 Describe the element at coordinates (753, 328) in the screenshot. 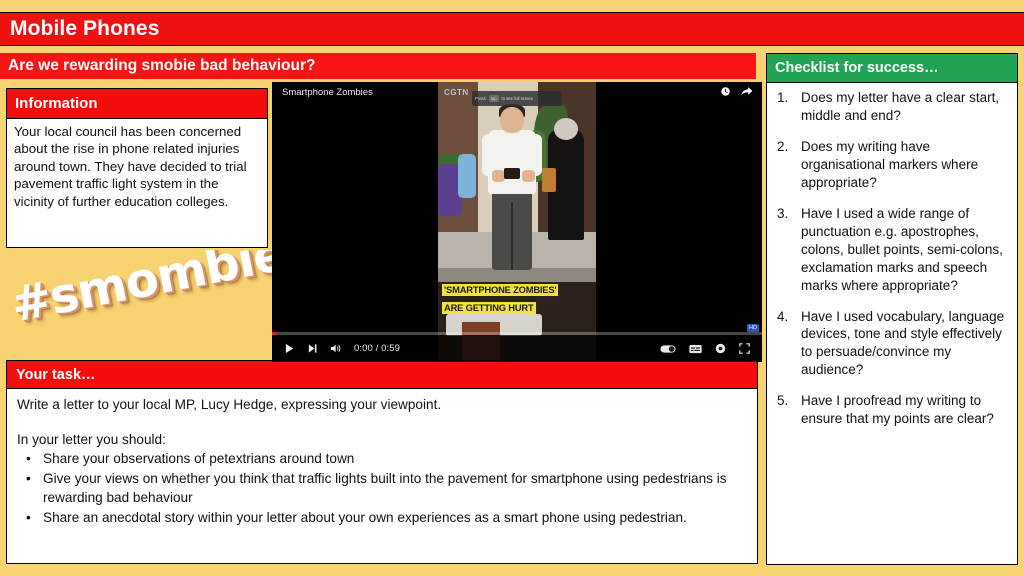

I see `video-quality-badge: HD` at that location.